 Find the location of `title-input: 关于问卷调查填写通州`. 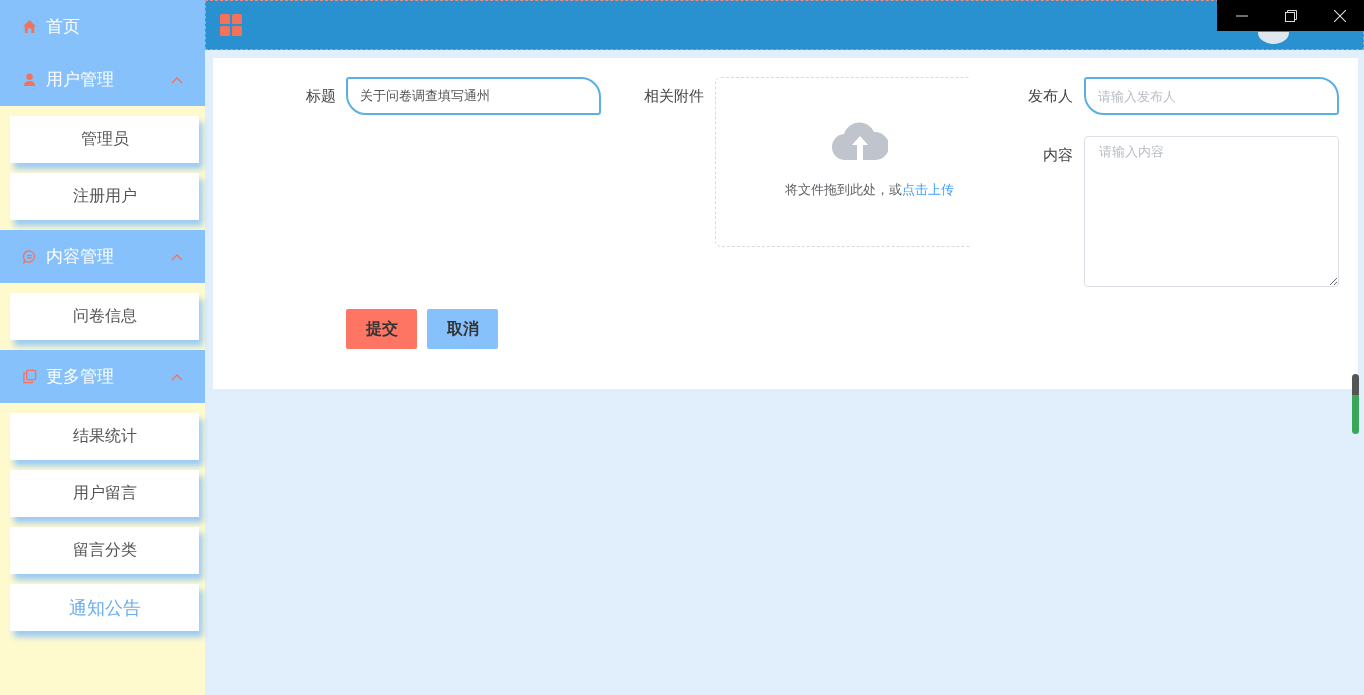

title-input: 关于问卷调查填写通州 is located at coordinates (473, 96).